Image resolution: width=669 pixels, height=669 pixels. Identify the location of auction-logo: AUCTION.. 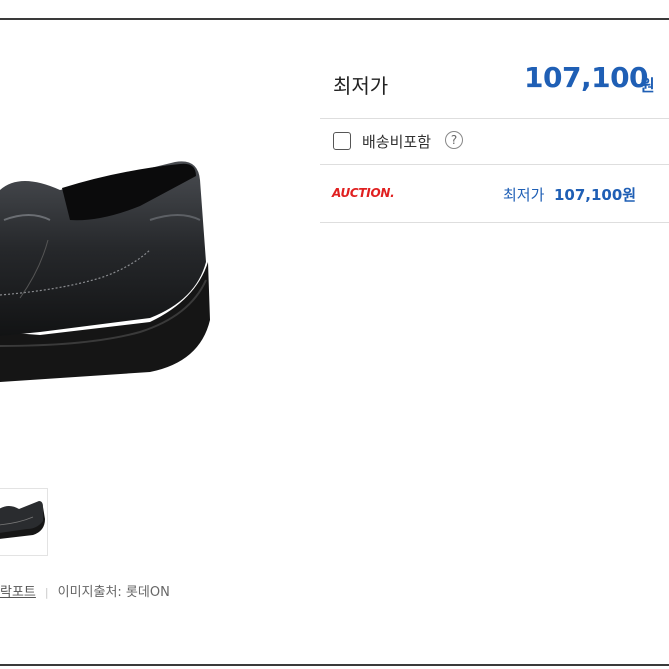
(363, 193).